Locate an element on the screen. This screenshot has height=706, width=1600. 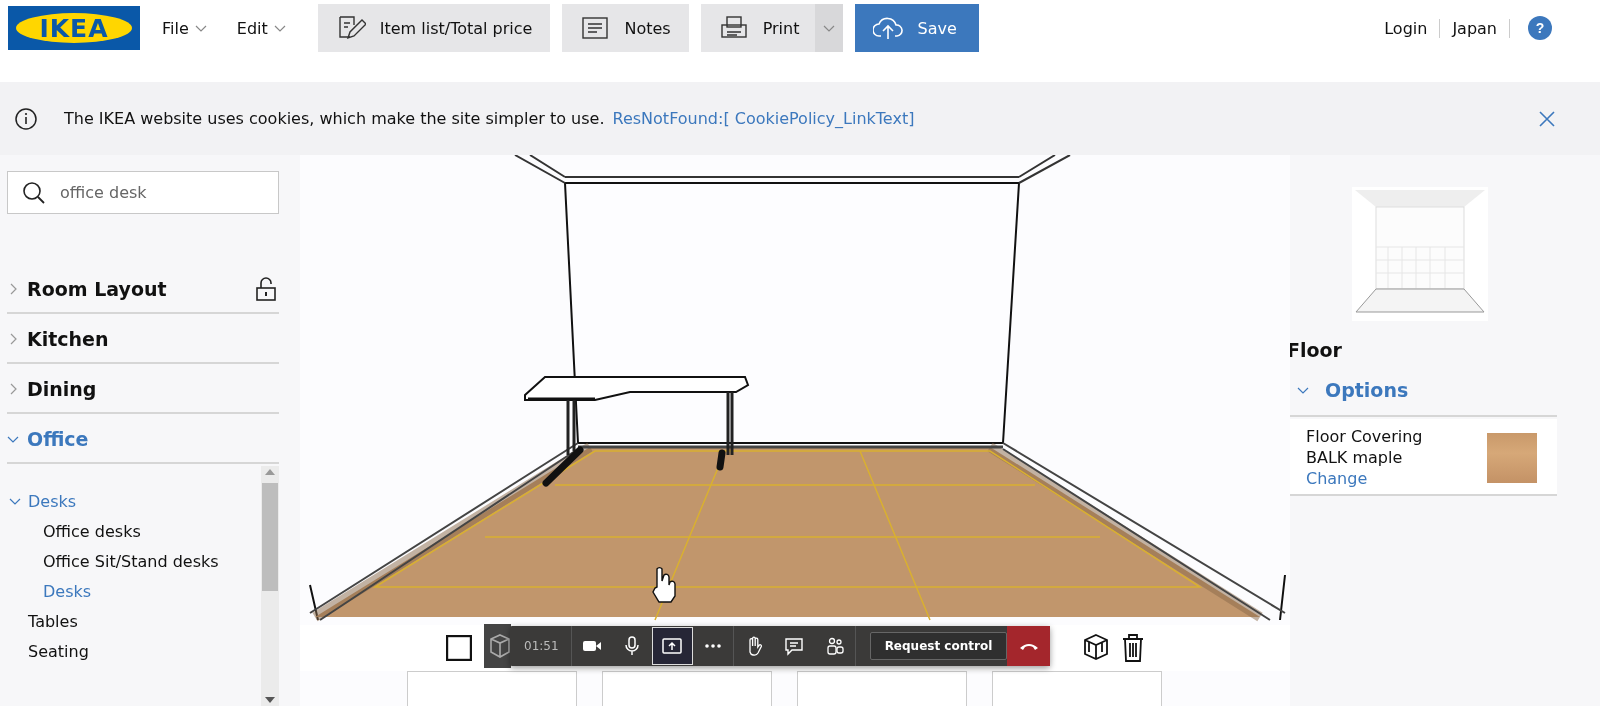
notepad-icon is located at coordinates (595, 28).